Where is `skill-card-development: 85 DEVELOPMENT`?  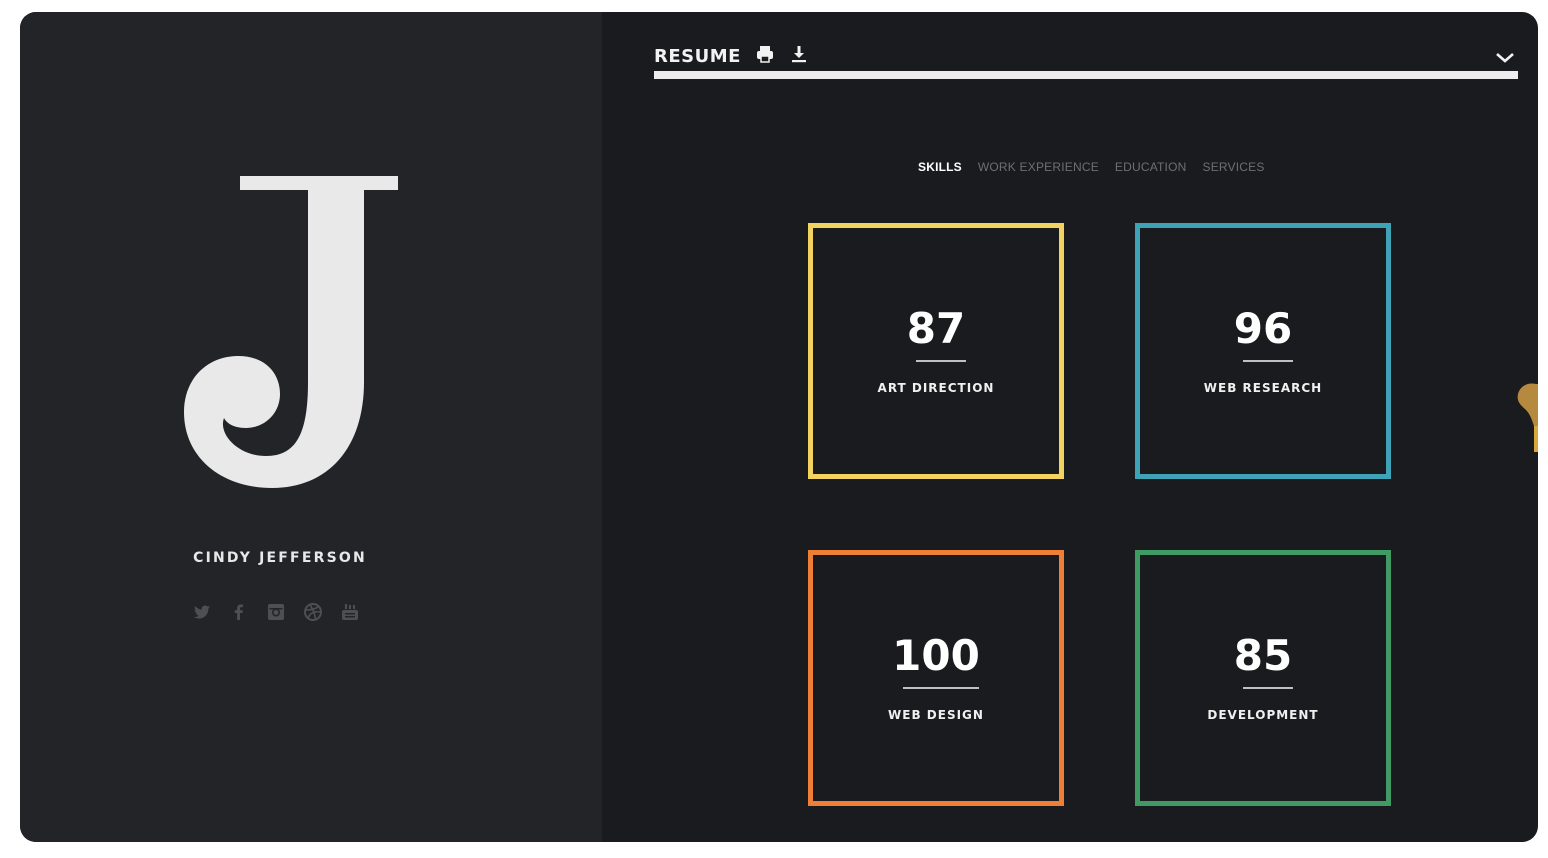 skill-card-development: 85 DEVELOPMENT is located at coordinates (1263, 678).